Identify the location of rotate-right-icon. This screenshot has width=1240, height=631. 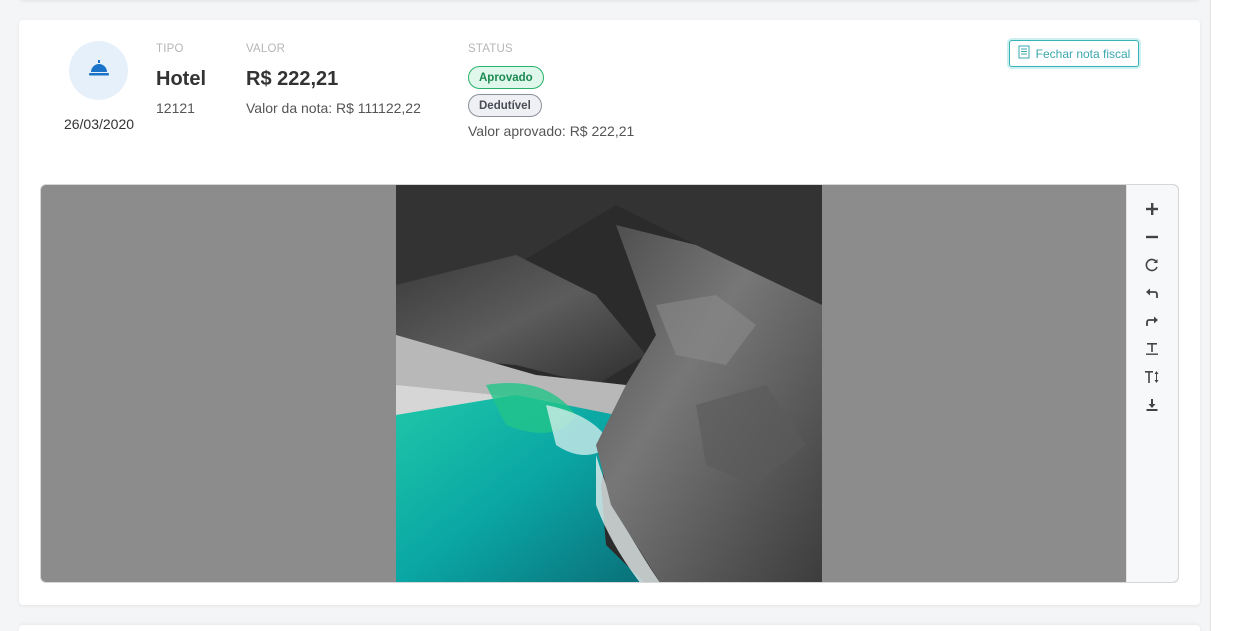
(1152, 321).